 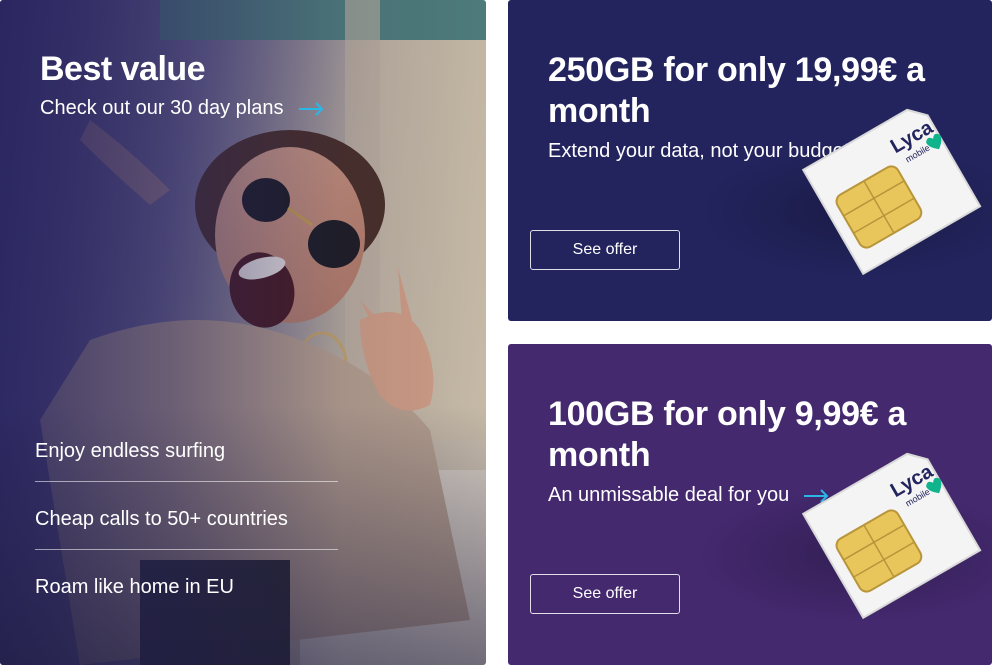 What do you see at coordinates (310, 108) in the screenshot?
I see `arrow-right-icon` at bounding box center [310, 108].